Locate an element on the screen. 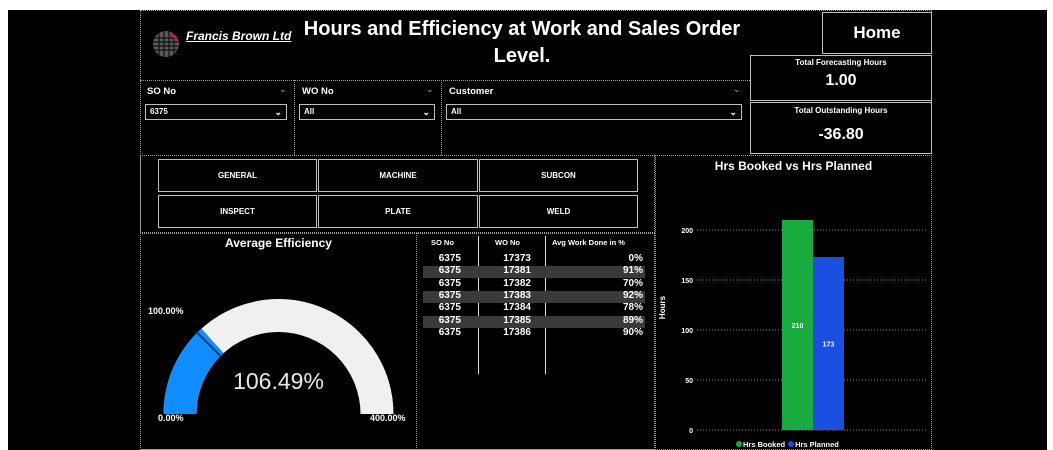 The height and width of the screenshot is (450, 1053). legend-item: Hrs Planned is located at coordinates (817, 444).